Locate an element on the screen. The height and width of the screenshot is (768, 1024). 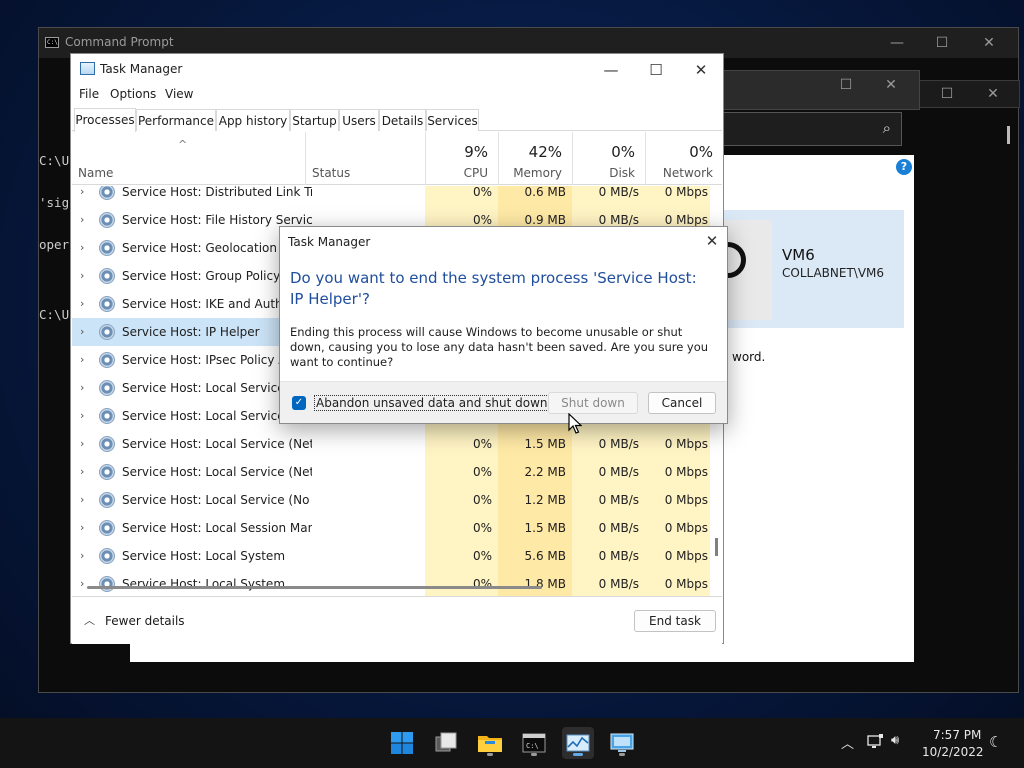
column-name: Name is located at coordinates (188, 158).